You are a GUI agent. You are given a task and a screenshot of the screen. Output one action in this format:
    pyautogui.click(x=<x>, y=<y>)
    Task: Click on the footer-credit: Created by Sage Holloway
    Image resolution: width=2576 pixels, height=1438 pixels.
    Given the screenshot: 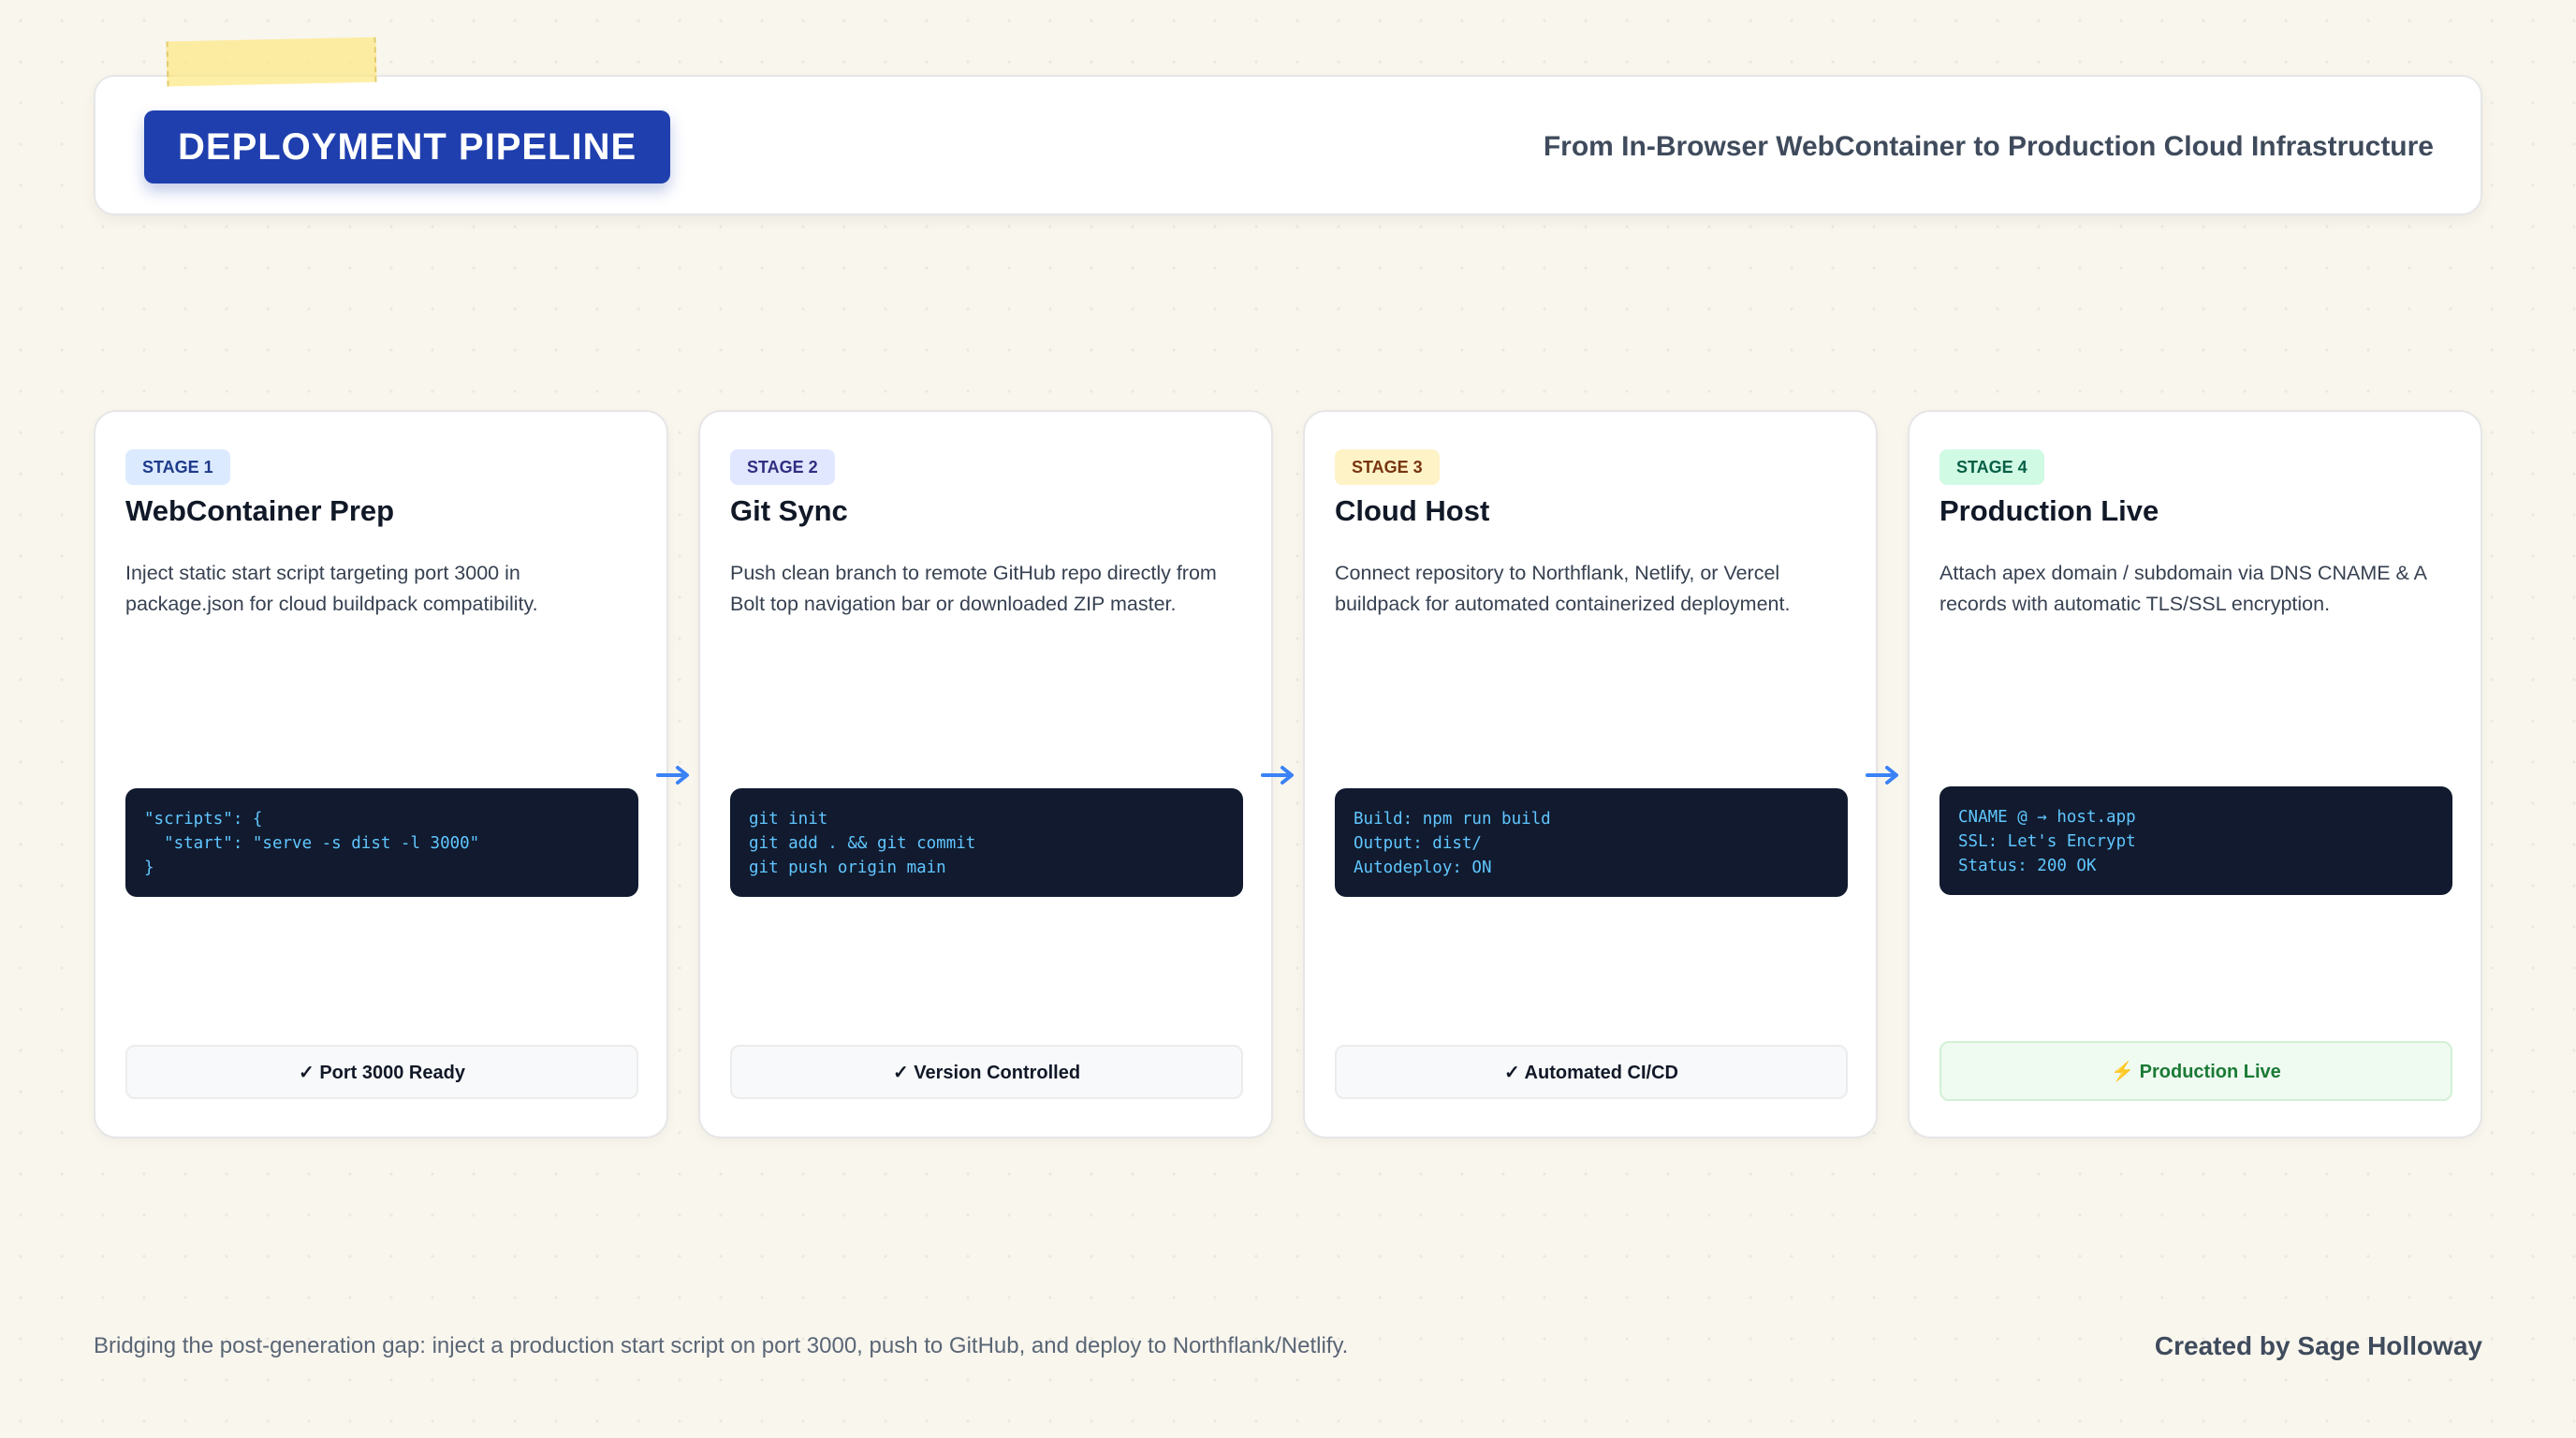 What is the action you would take?
    pyautogui.click(x=2318, y=1345)
    